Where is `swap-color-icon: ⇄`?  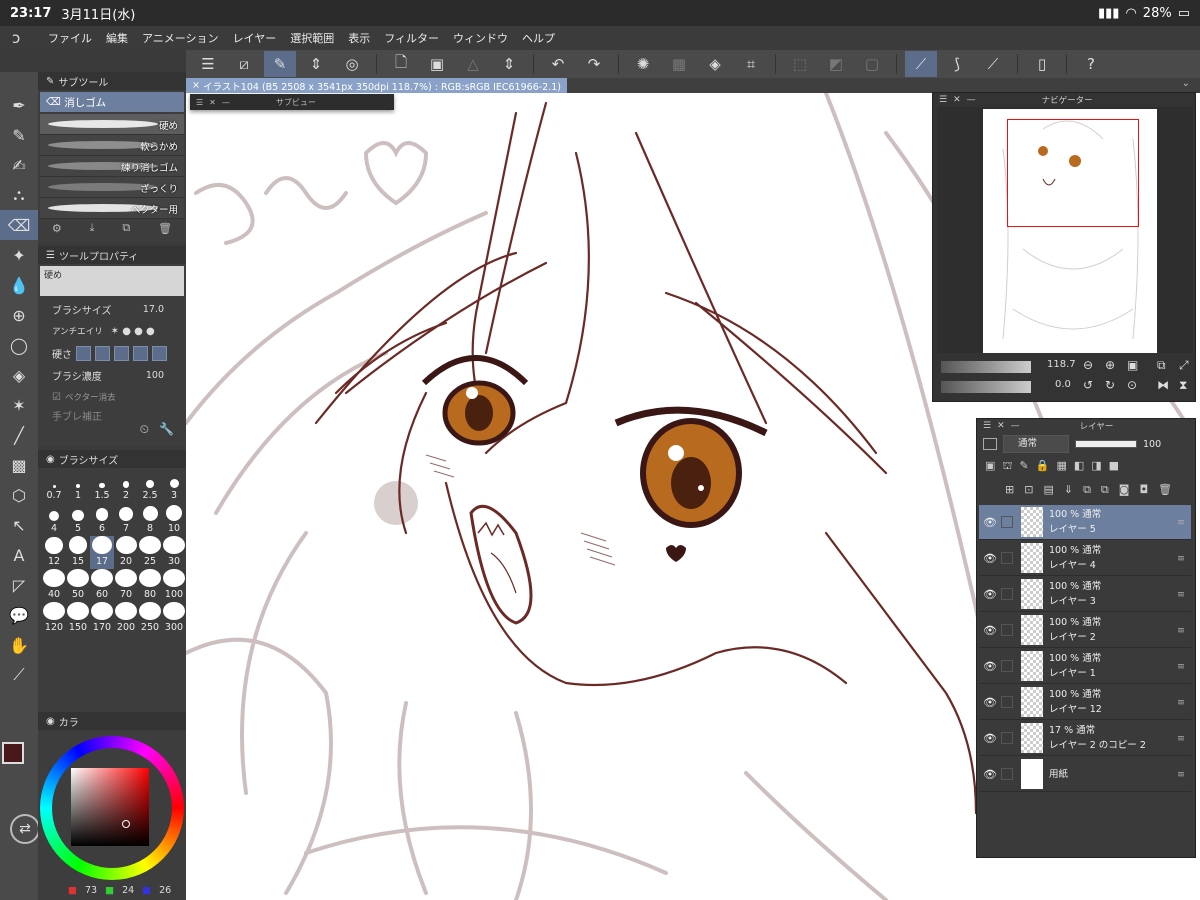
swap-color-icon: ⇄ is located at coordinates (25, 829).